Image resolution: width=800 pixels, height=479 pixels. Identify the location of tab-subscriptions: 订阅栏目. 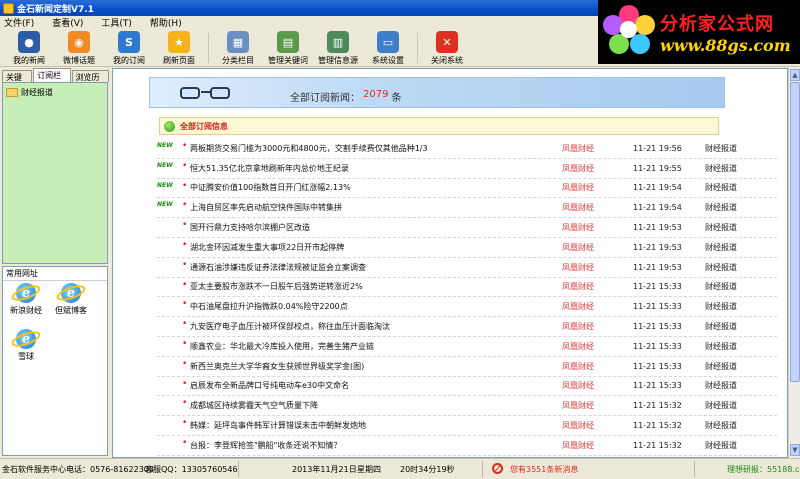
(52, 79).